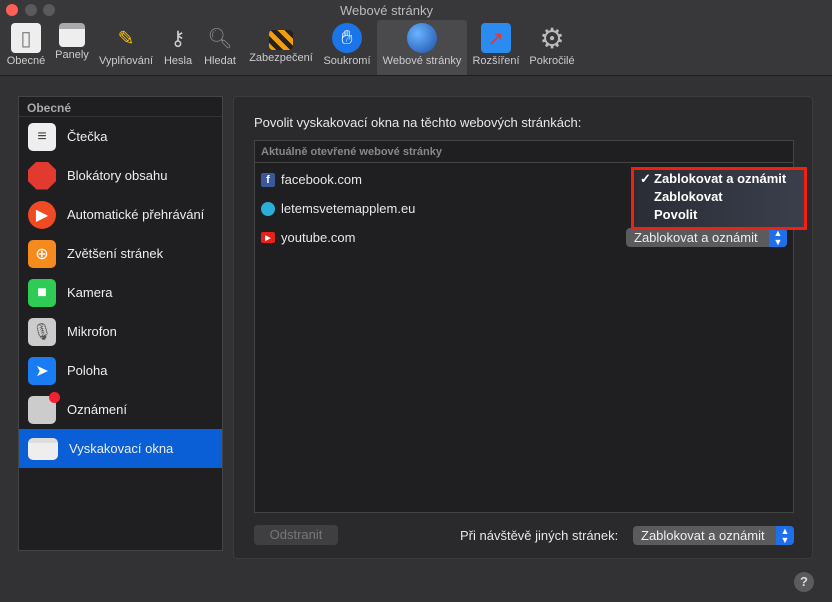  Describe the element at coordinates (42, 292) in the screenshot. I see `camera-icon: ■` at that location.